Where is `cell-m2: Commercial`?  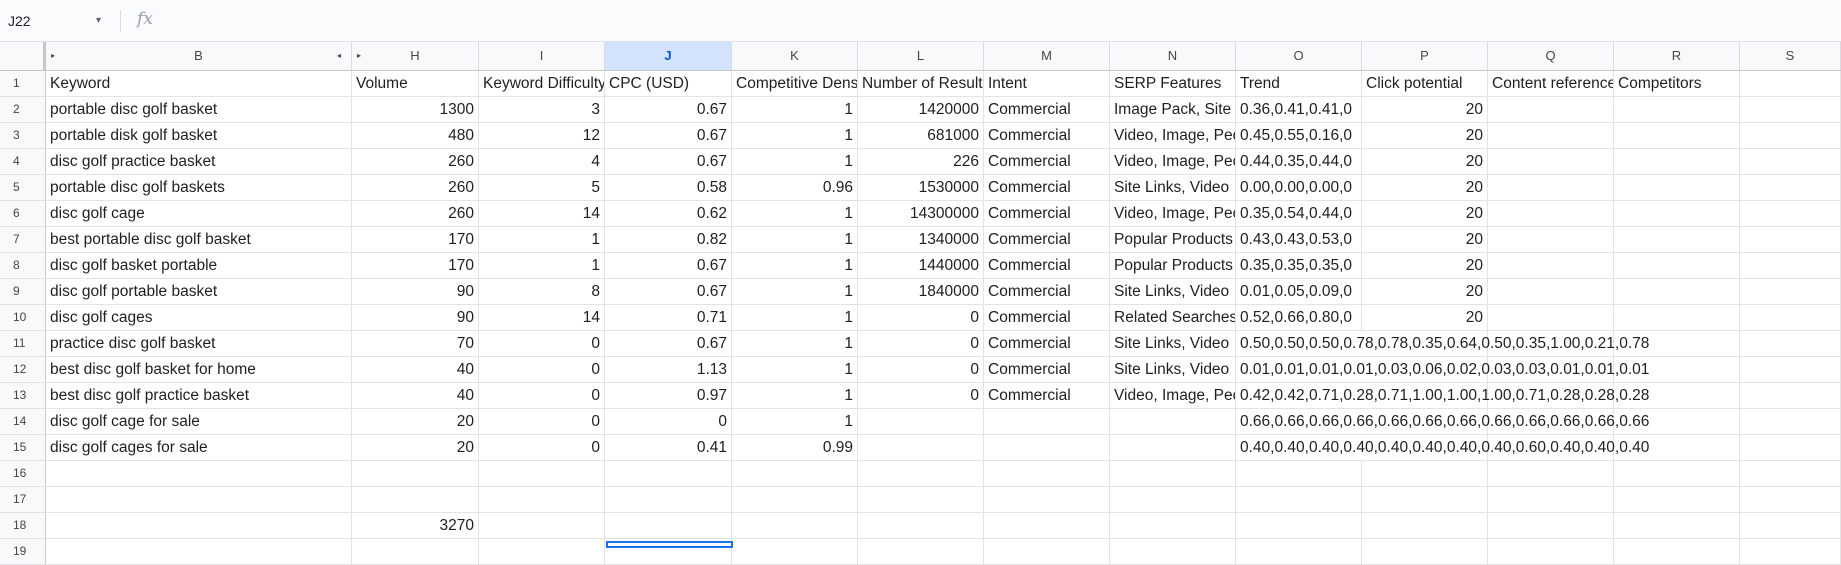 cell-m2: Commercial is located at coordinates (1047, 109).